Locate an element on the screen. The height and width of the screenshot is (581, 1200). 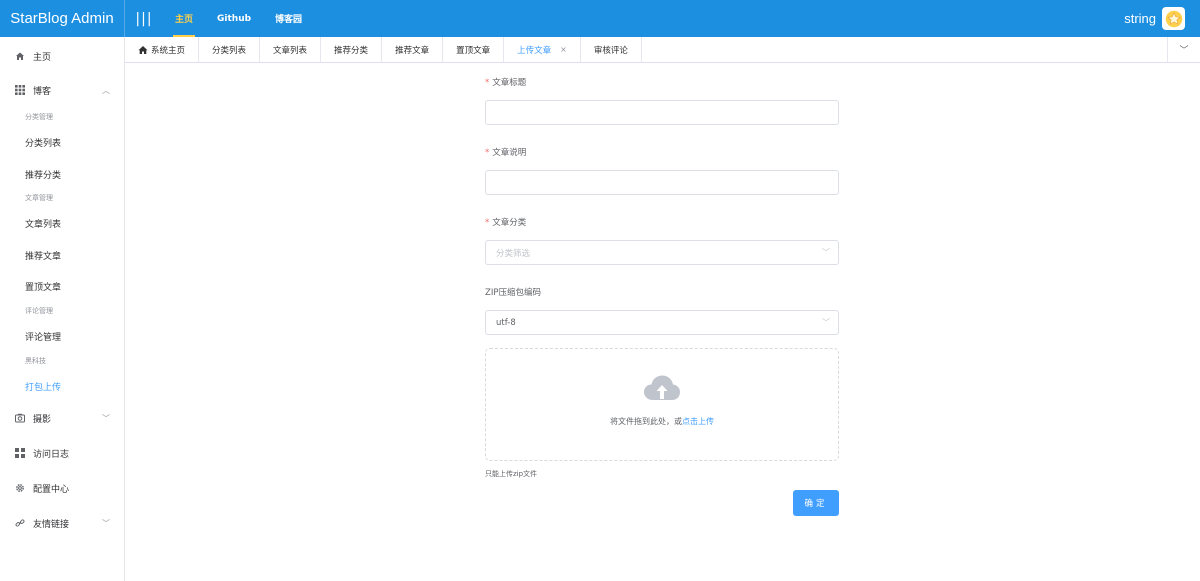
upload-text: 将文件拖到此处，或点击上传 is located at coordinates (662, 421).